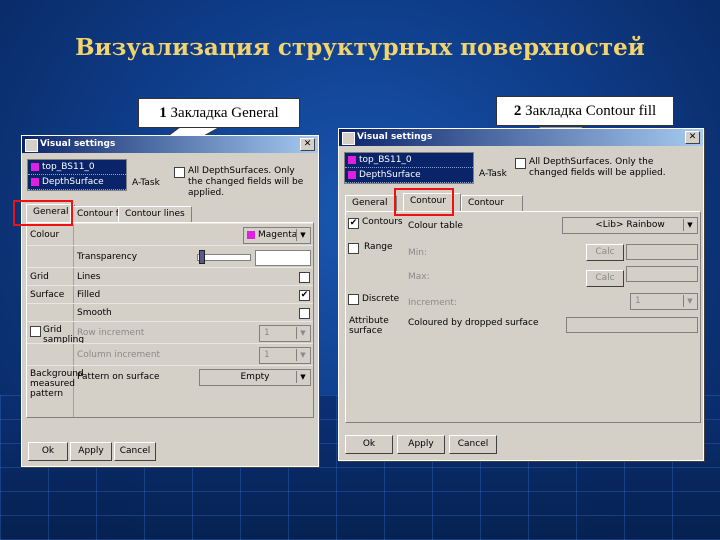 This screenshot has height=540, width=720. What do you see at coordinates (378, 247) in the screenshot?
I see `range-label: Range` at bounding box center [378, 247].